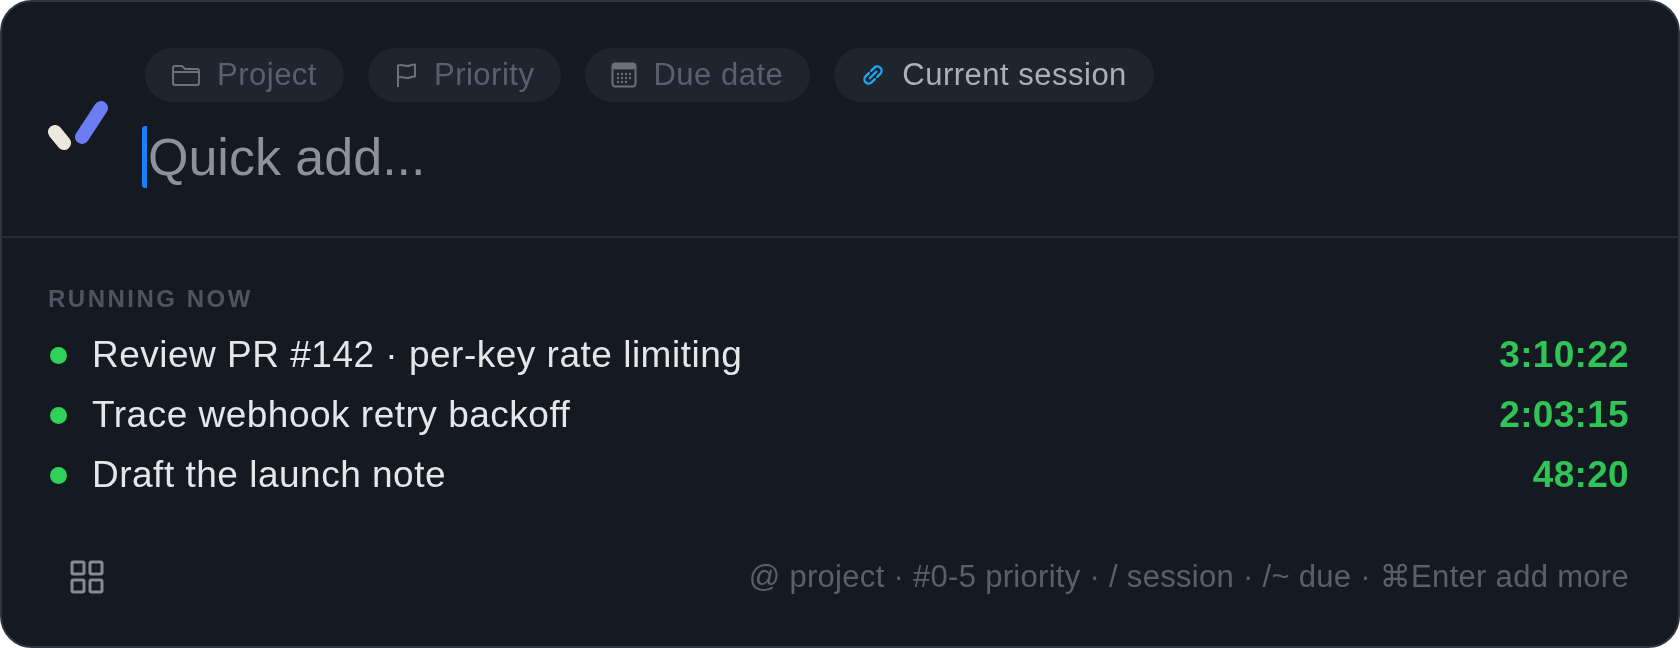  Describe the element at coordinates (624, 75) in the screenshot. I see `calendar-icon` at that location.